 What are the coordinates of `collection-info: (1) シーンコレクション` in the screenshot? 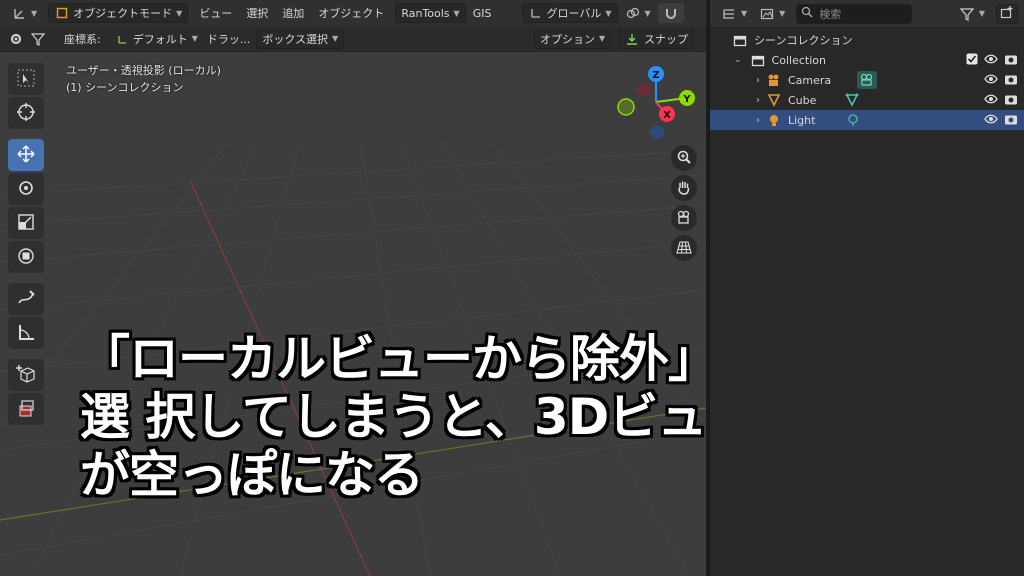 It's located at (125, 87).